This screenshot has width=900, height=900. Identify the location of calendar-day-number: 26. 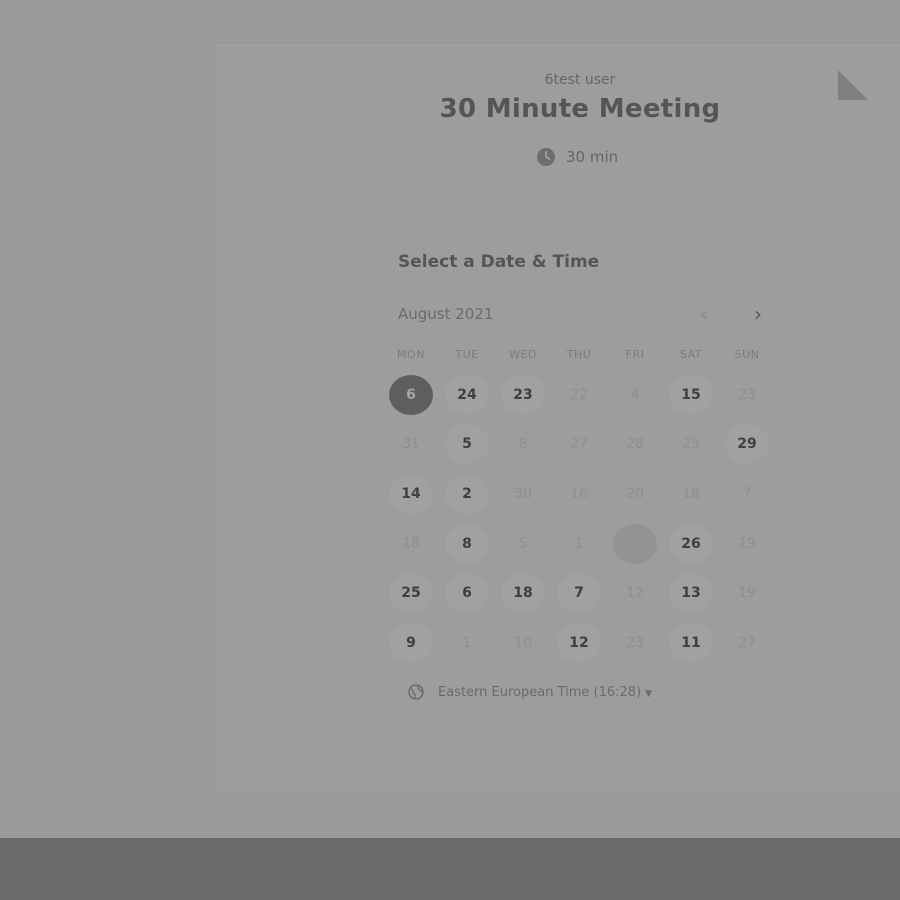
(691, 543).